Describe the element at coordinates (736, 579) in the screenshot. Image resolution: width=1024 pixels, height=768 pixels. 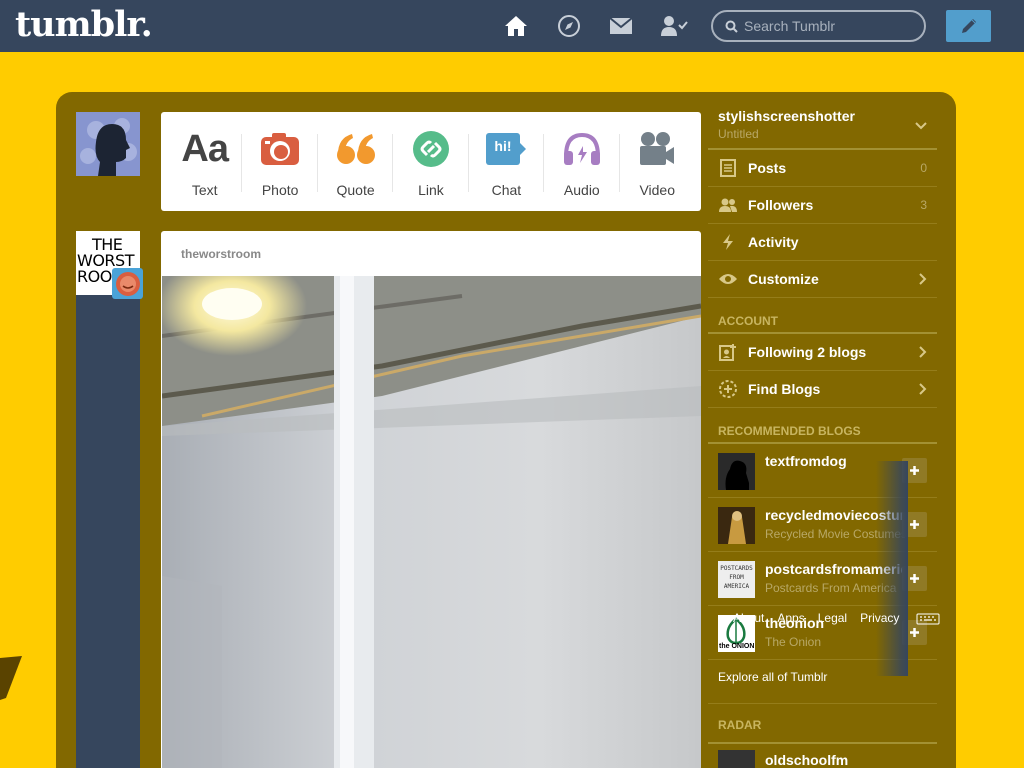
I see `blog-thumbnail: POSTCARDS FROM AMERICA` at that location.